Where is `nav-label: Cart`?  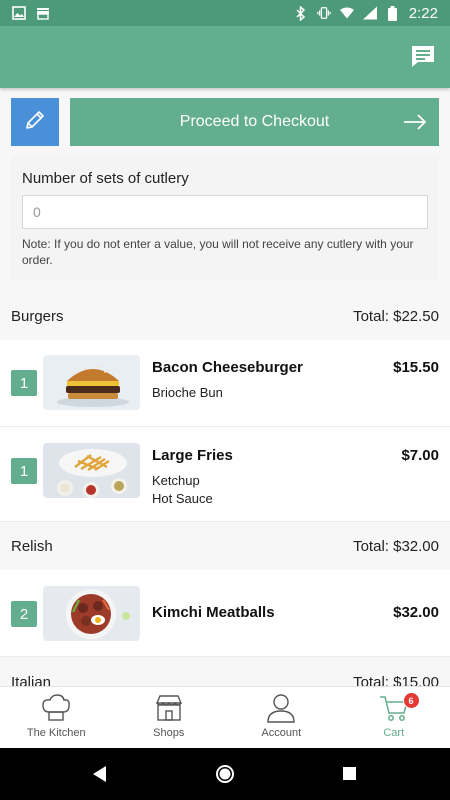
nav-label: Cart is located at coordinates (394, 733).